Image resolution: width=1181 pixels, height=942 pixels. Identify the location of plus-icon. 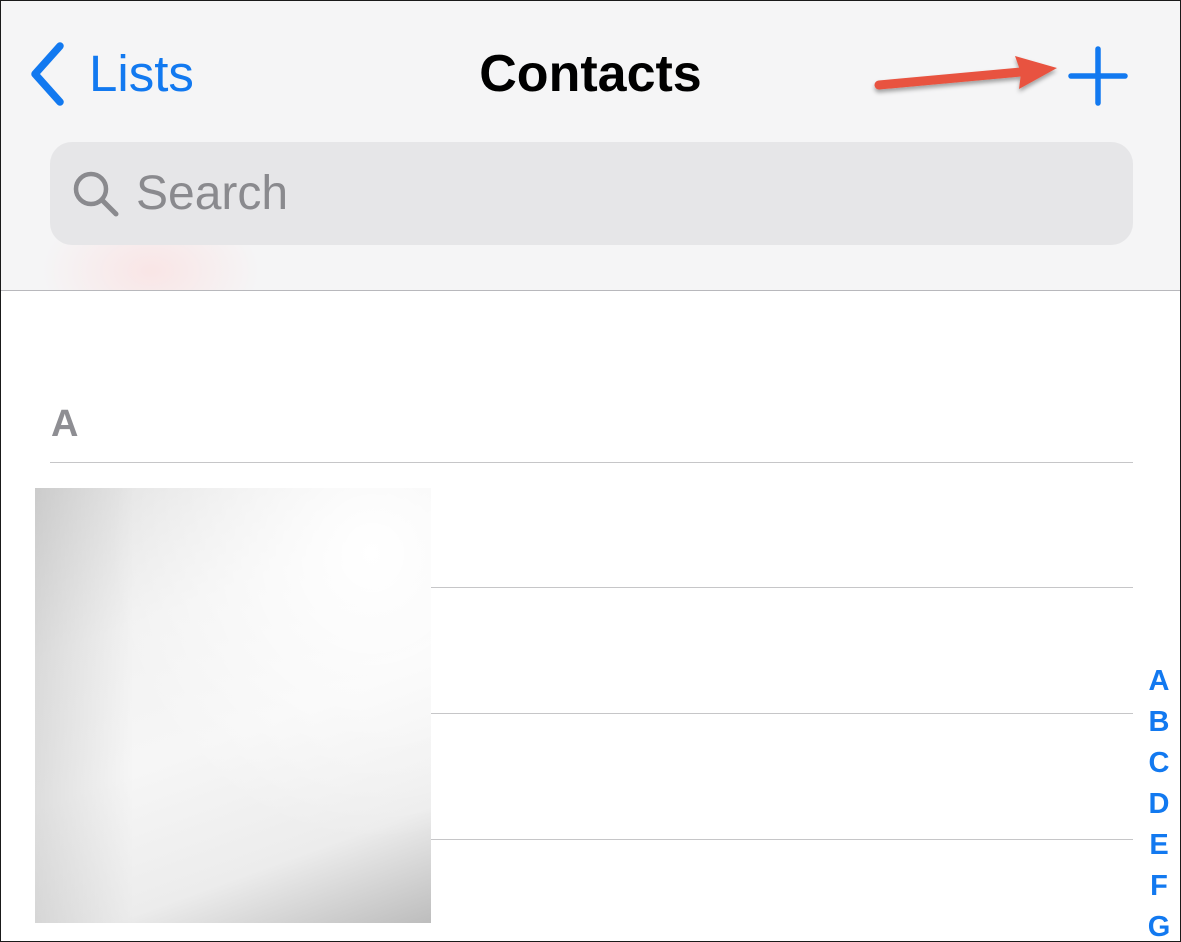
(1098, 76).